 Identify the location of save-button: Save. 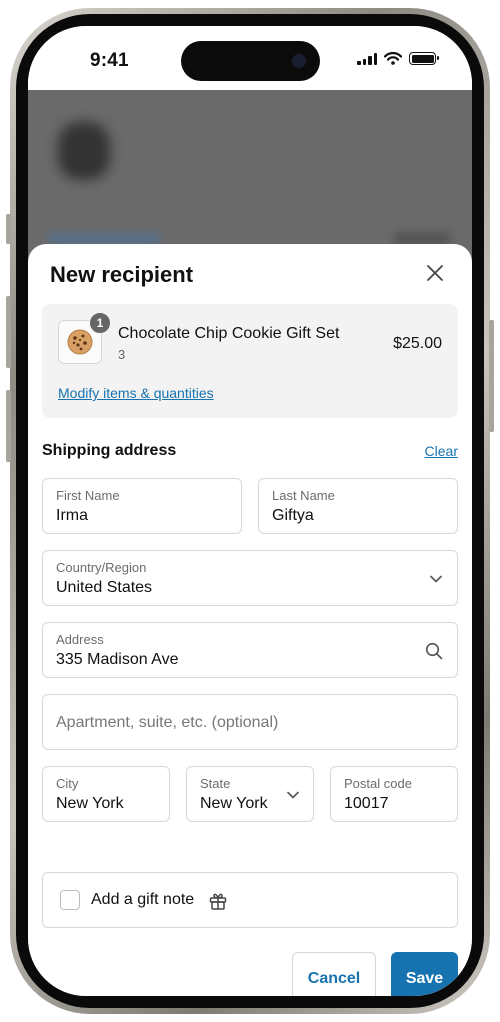
(424, 974).